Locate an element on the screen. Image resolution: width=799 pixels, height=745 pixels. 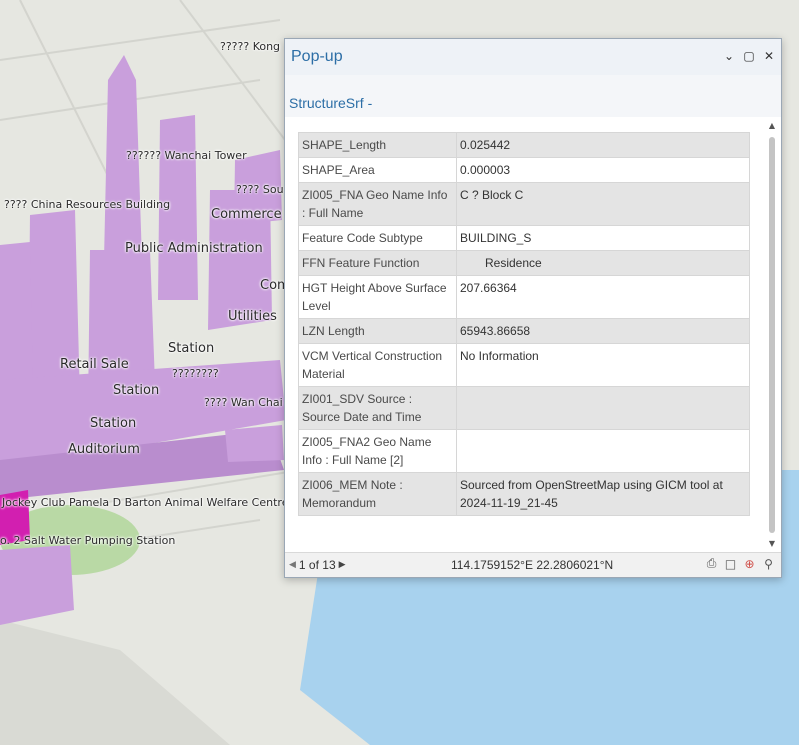
table-row: HGT Height Above Surface Level 207.66364 is located at coordinates (524, 297).